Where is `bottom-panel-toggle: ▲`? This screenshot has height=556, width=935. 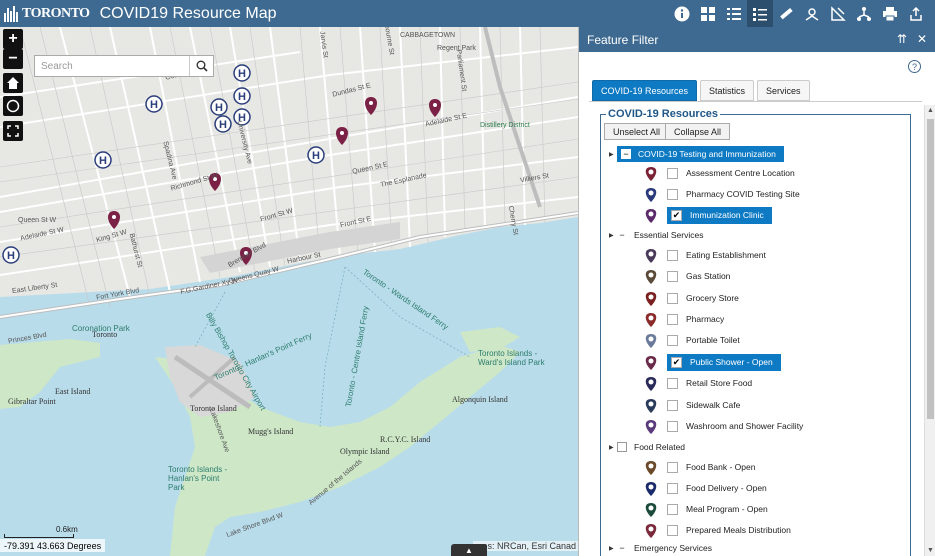 bottom-panel-toggle: ▲ is located at coordinates (469, 550).